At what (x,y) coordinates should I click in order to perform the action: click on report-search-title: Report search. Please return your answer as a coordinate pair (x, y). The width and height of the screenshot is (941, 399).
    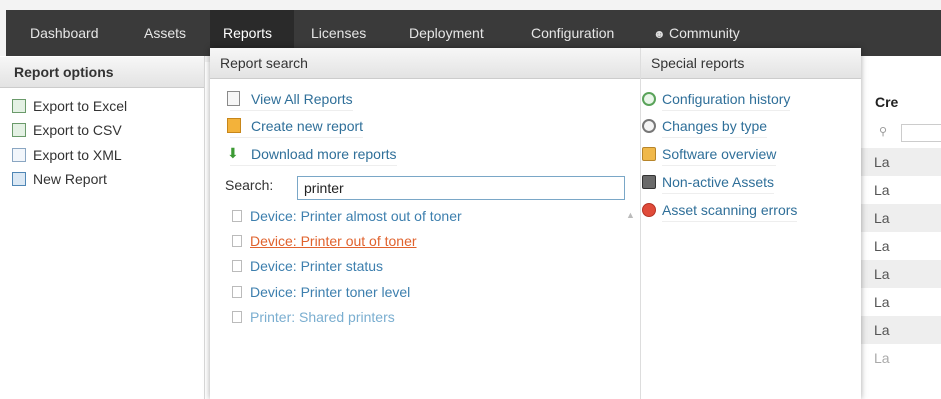
    Looking at the image, I should click on (425, 63).